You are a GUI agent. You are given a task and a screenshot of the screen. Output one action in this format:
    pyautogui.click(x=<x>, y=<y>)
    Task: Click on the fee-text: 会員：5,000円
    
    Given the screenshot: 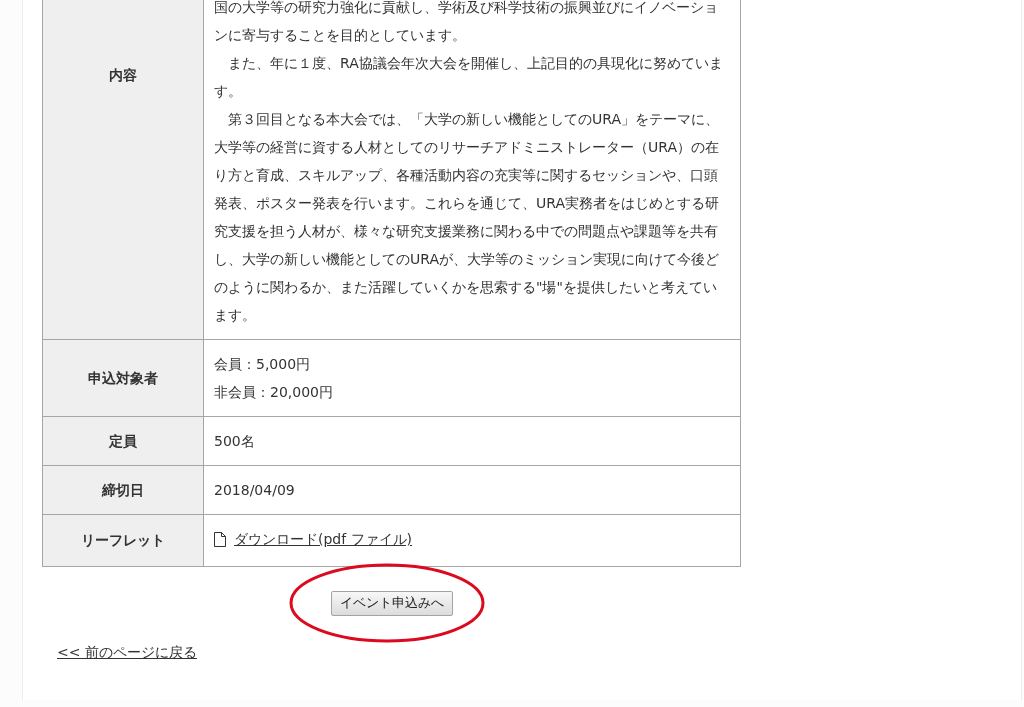 What is the action you would take?
    pyautogui.click(x=263, y=364)
    